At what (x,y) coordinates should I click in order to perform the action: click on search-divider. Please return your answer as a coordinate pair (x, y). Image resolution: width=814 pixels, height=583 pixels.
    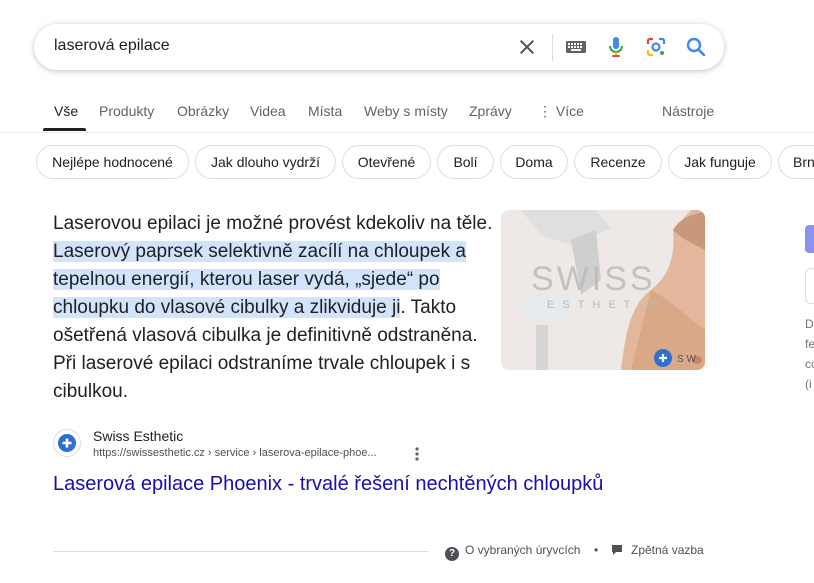
    Looking at the image, I should click on (552, 47).